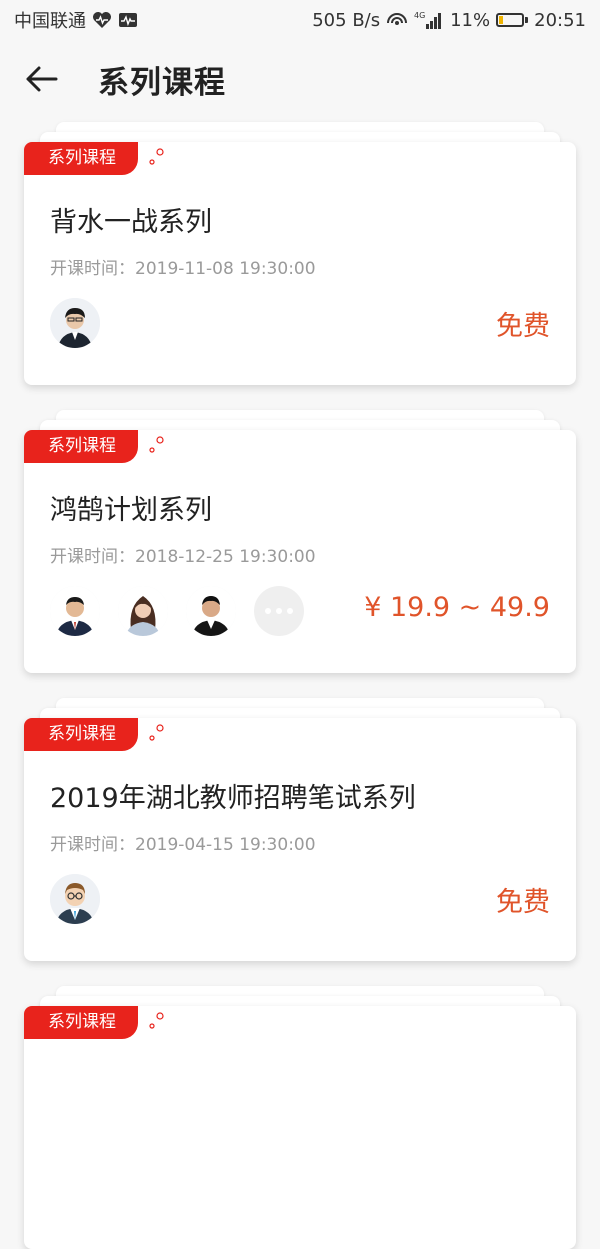 The height and width of the screenshot is (1249, 600). I want to click on network-speed: 505 B/s, so click(346, 20).